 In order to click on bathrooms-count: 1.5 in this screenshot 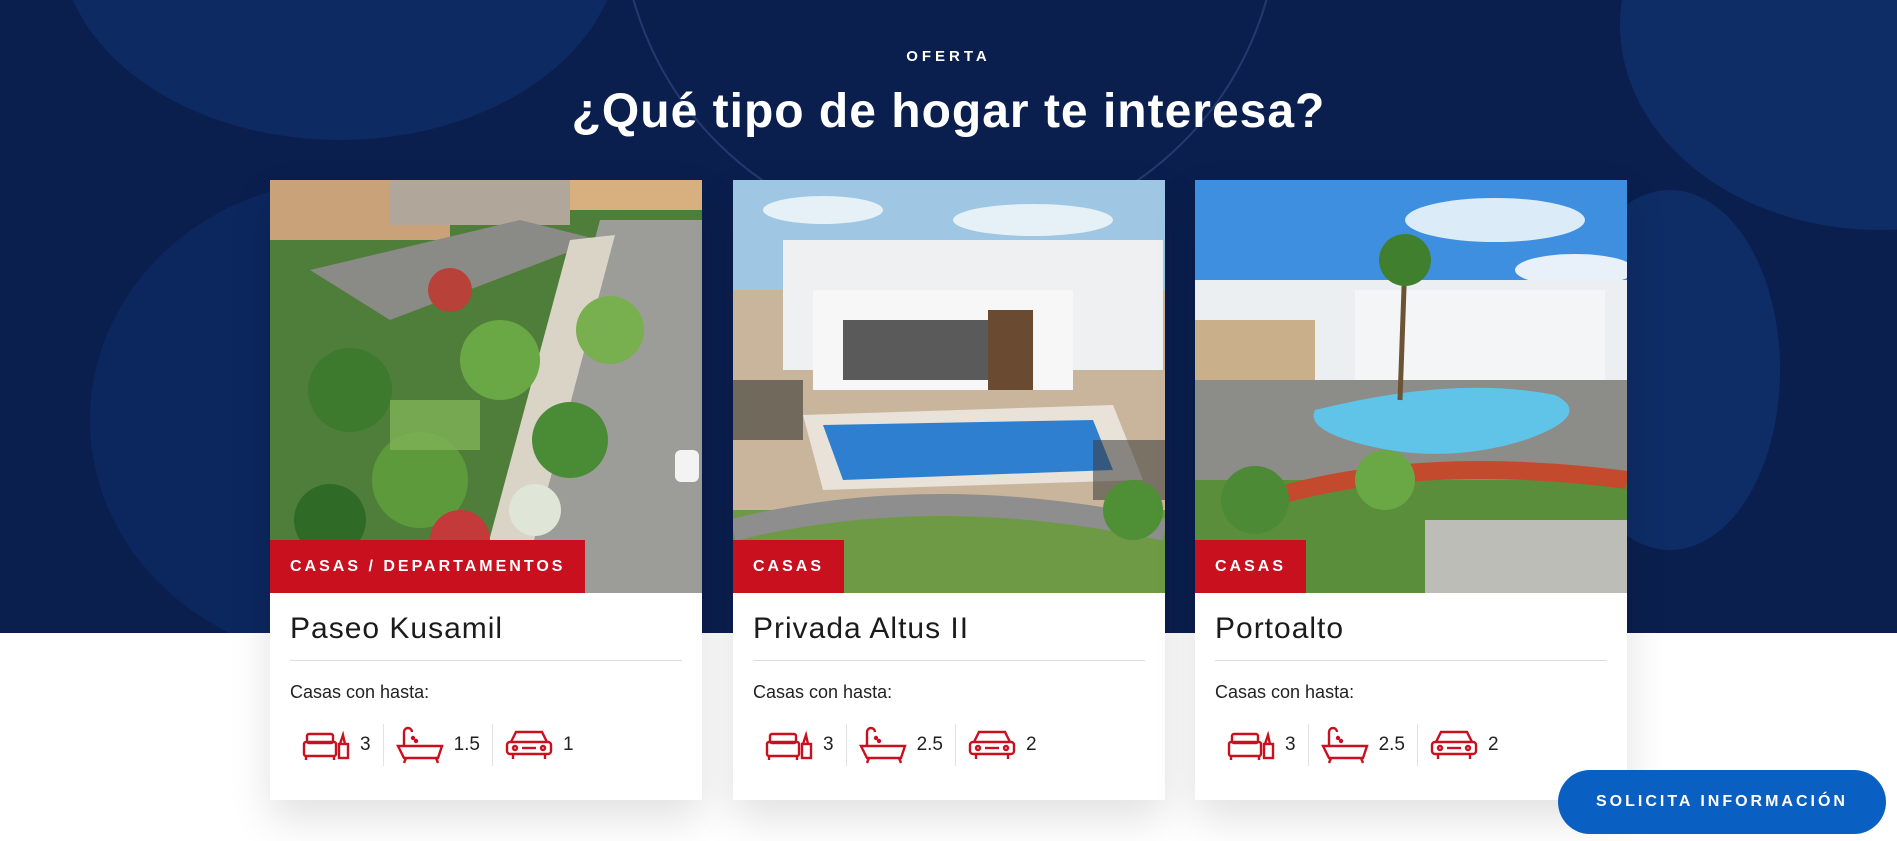, I will do `click(466, 744)`.